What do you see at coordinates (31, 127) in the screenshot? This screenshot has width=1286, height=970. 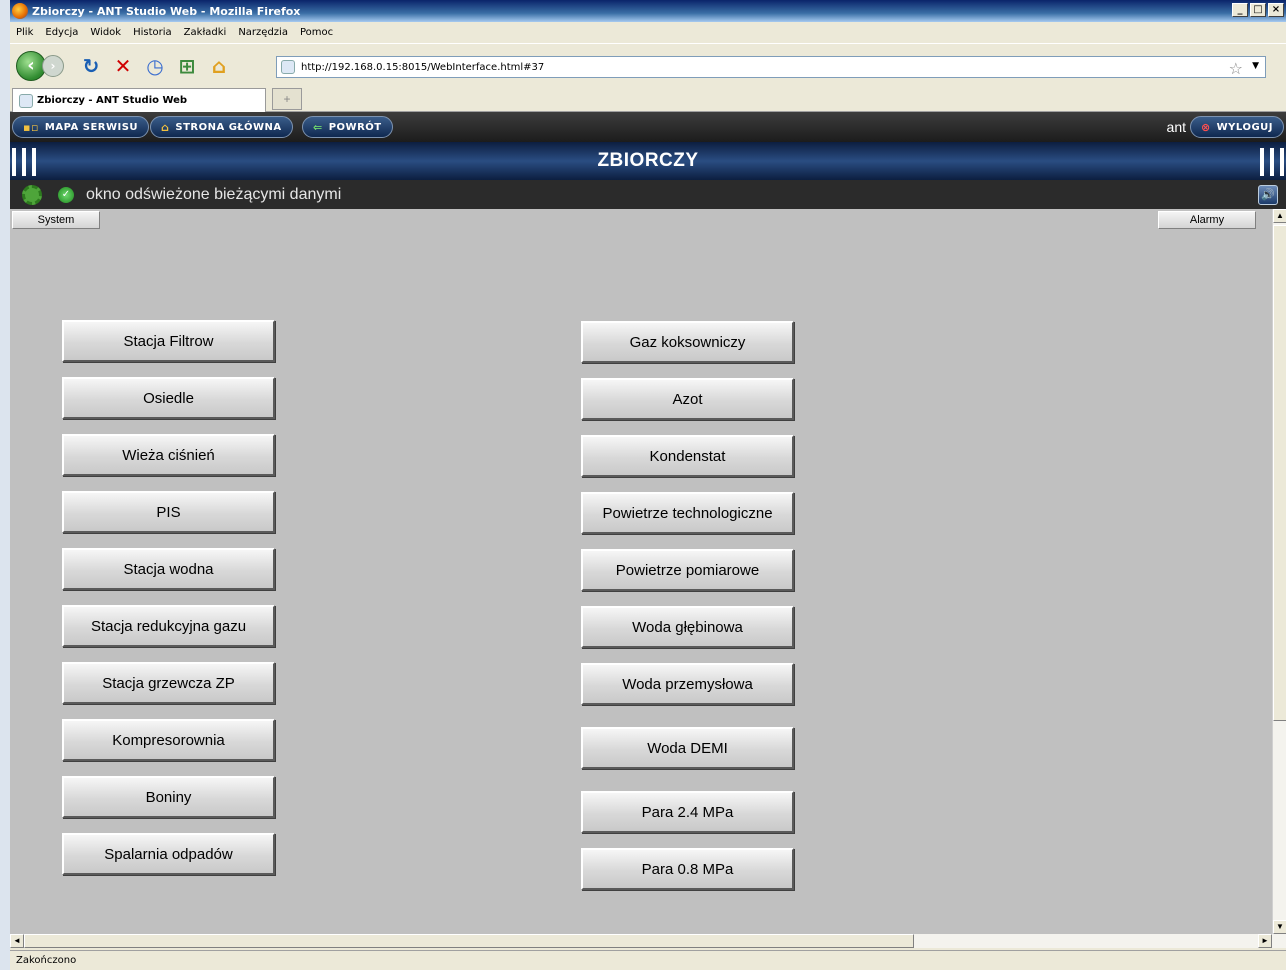 I see `sitemap-icon: ▪▫` at bounding box center [31, 127].